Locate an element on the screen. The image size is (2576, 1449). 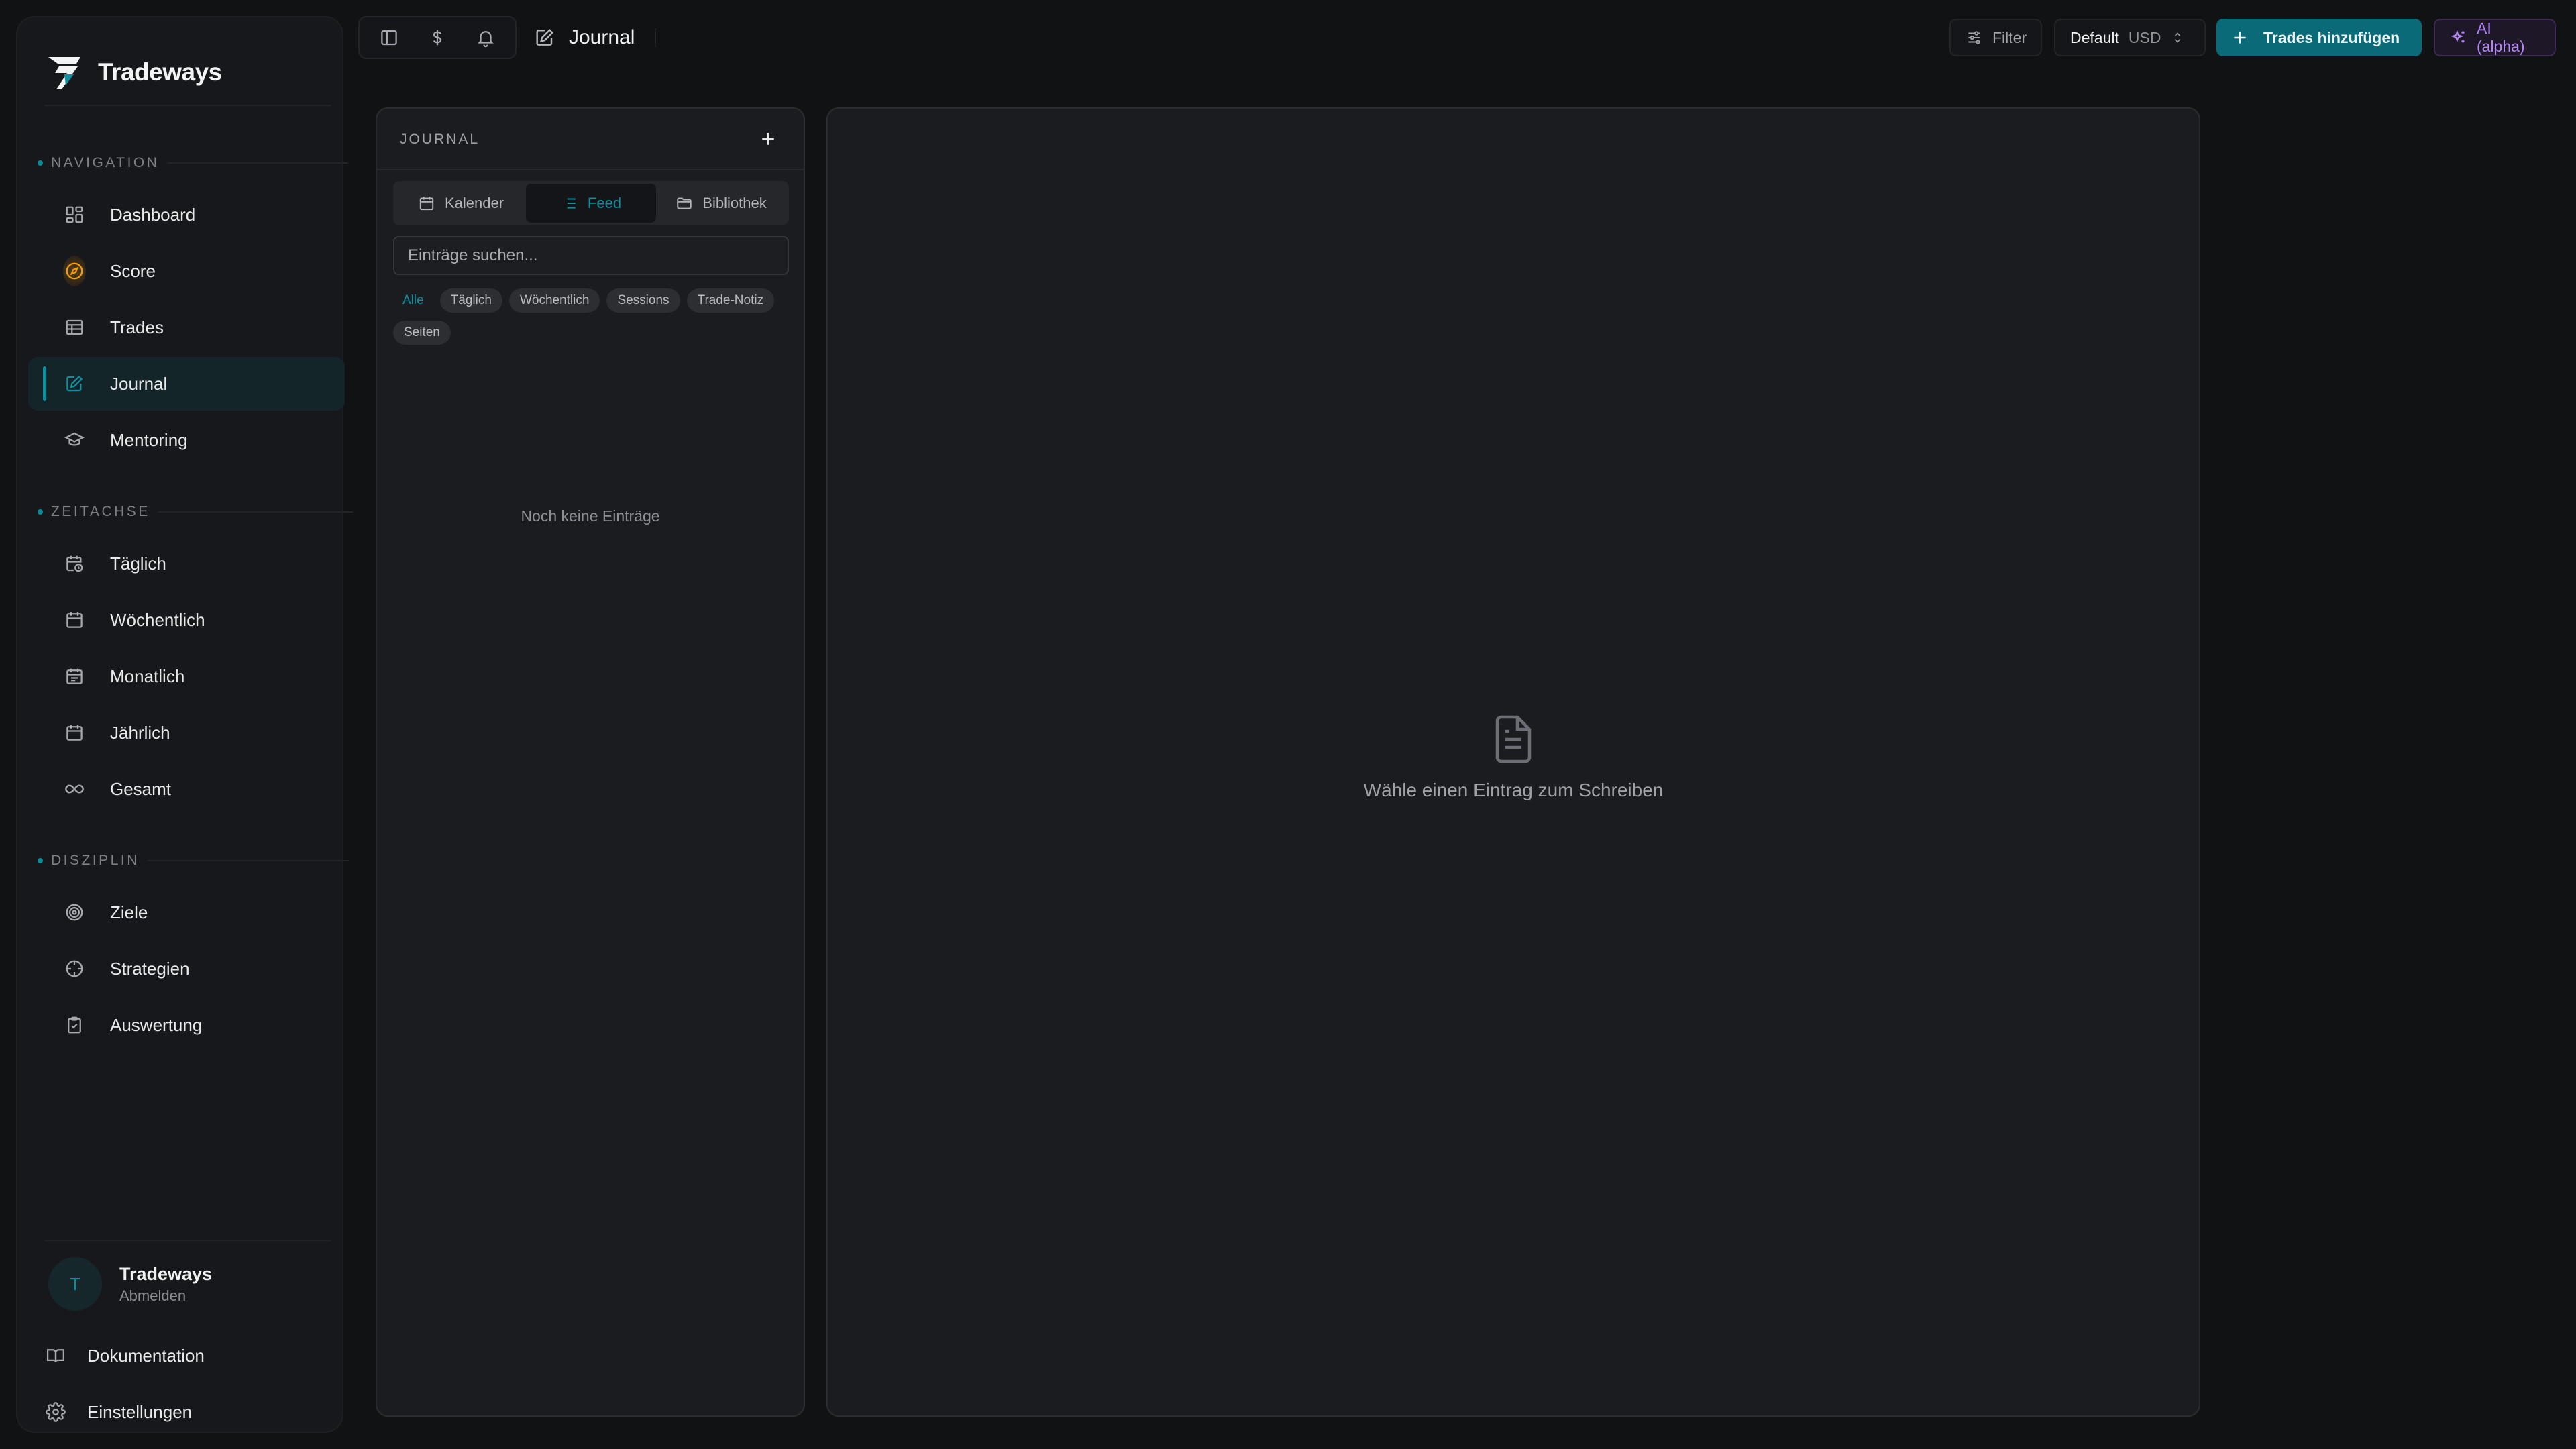
edit-square-icon is located at coordinates (74, 383).